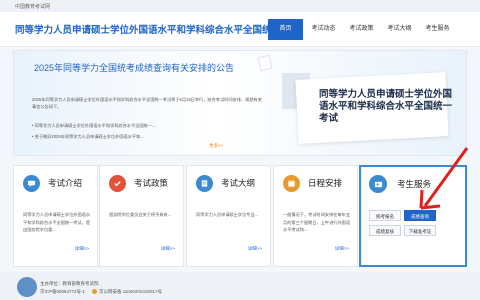  What do you see at coordinates (31, 183) in the screenshot?
I see `chat-icon` at bounding box center [31, 183].